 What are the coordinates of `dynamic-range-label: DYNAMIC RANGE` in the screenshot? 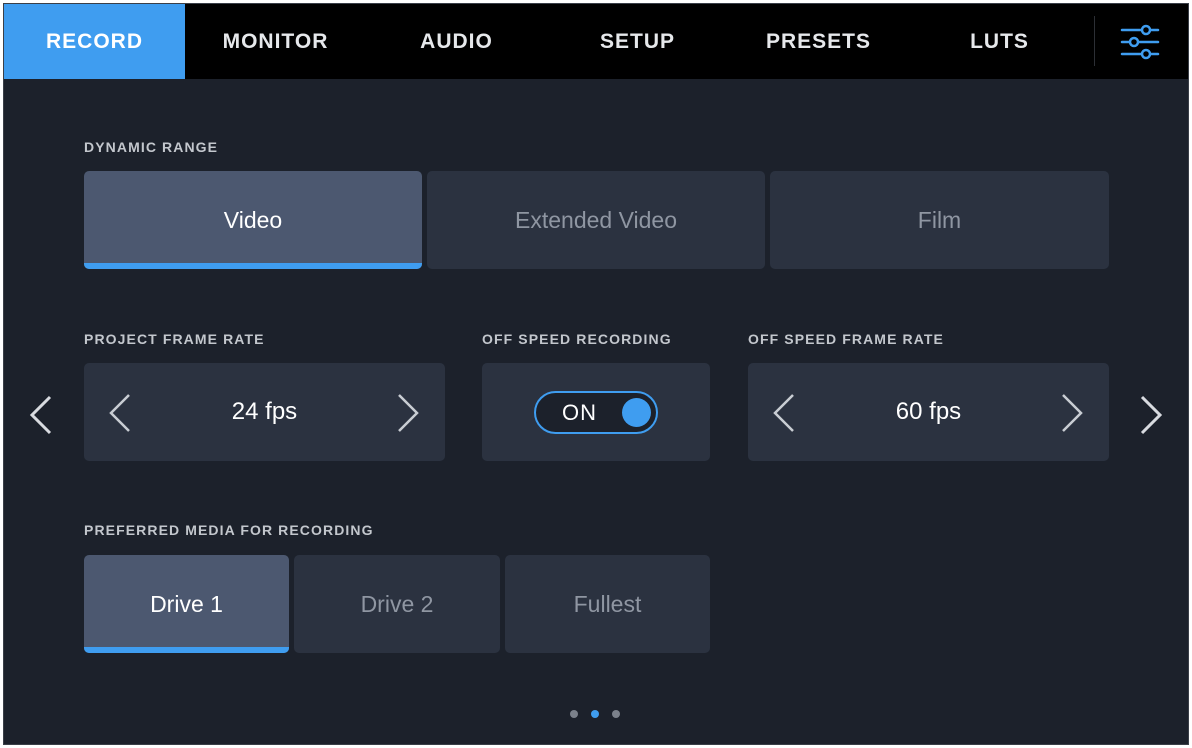 It's located at (151, 147).